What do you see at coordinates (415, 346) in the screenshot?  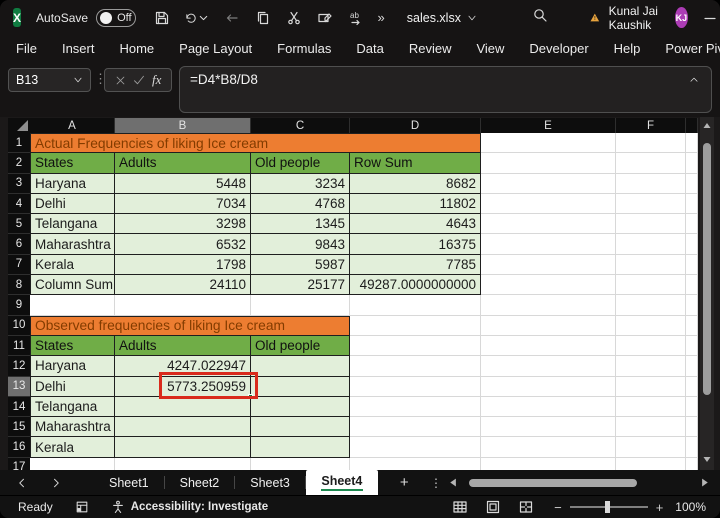 I see `cell-D11` at bounding box center [415, 346].